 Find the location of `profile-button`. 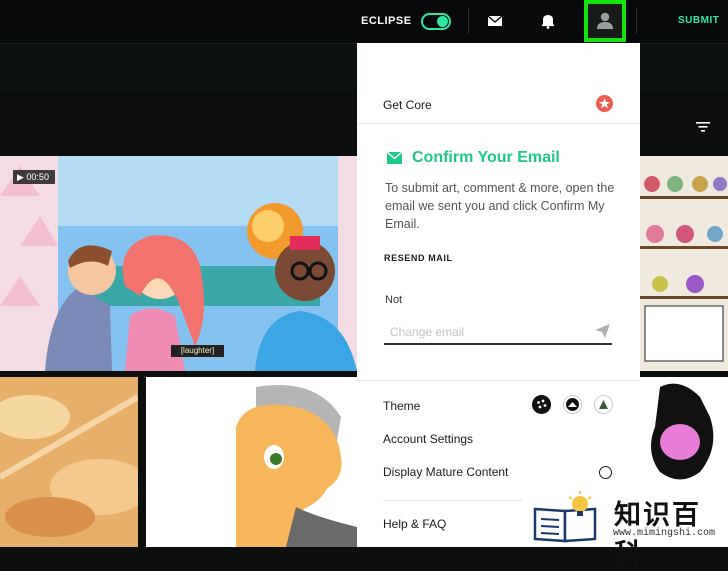

profile-button is located at coordinates (605, 21).